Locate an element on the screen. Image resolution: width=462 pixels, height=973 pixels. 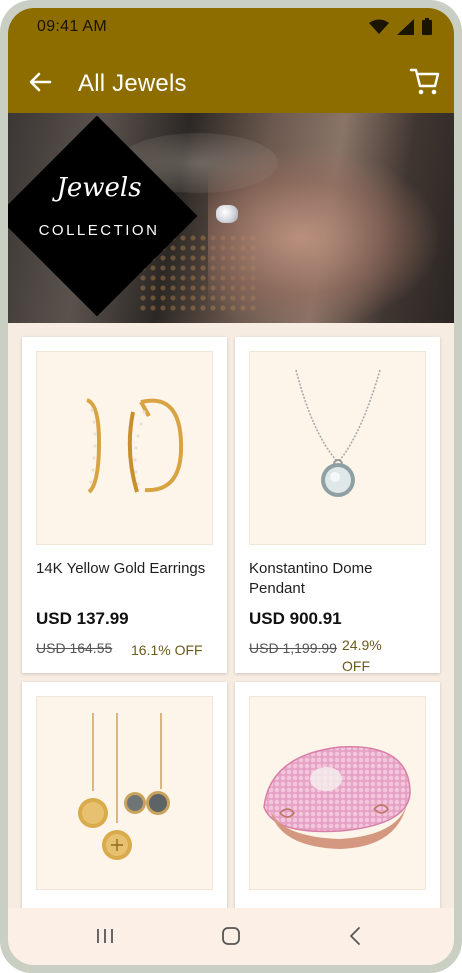
system-navigation-bar is located at coordinates (231, 936).